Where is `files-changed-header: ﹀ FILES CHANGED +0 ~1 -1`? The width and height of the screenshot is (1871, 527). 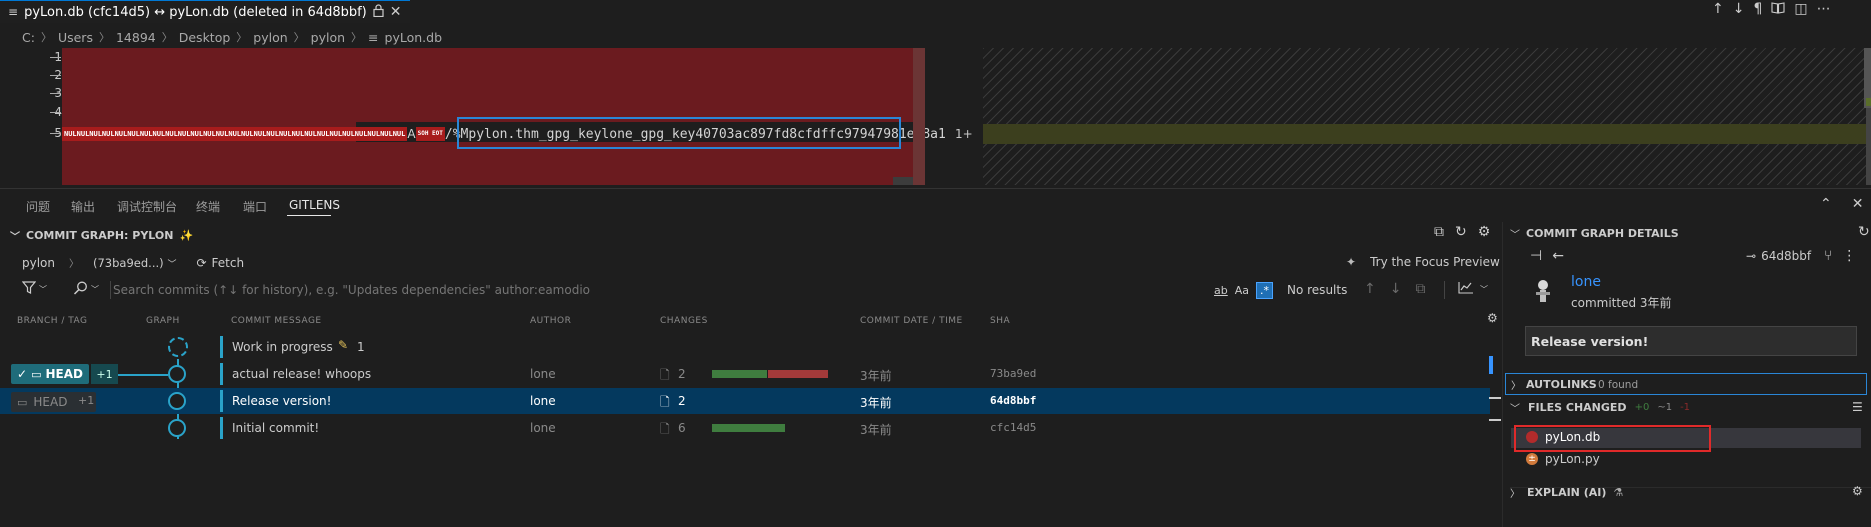 files-changed-header: ﹀ FILES CHANGED +0 ~1 -1 is located at coordinates (1600, 407).